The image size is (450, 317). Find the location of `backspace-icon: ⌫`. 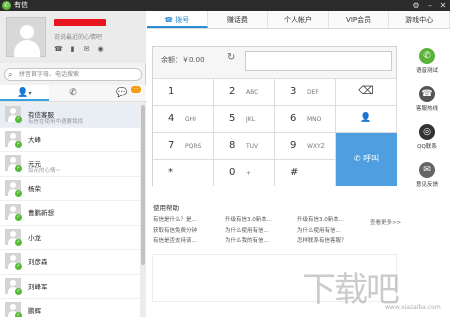

backspace-icon: ⌫ is located at coordinates (366, 90).